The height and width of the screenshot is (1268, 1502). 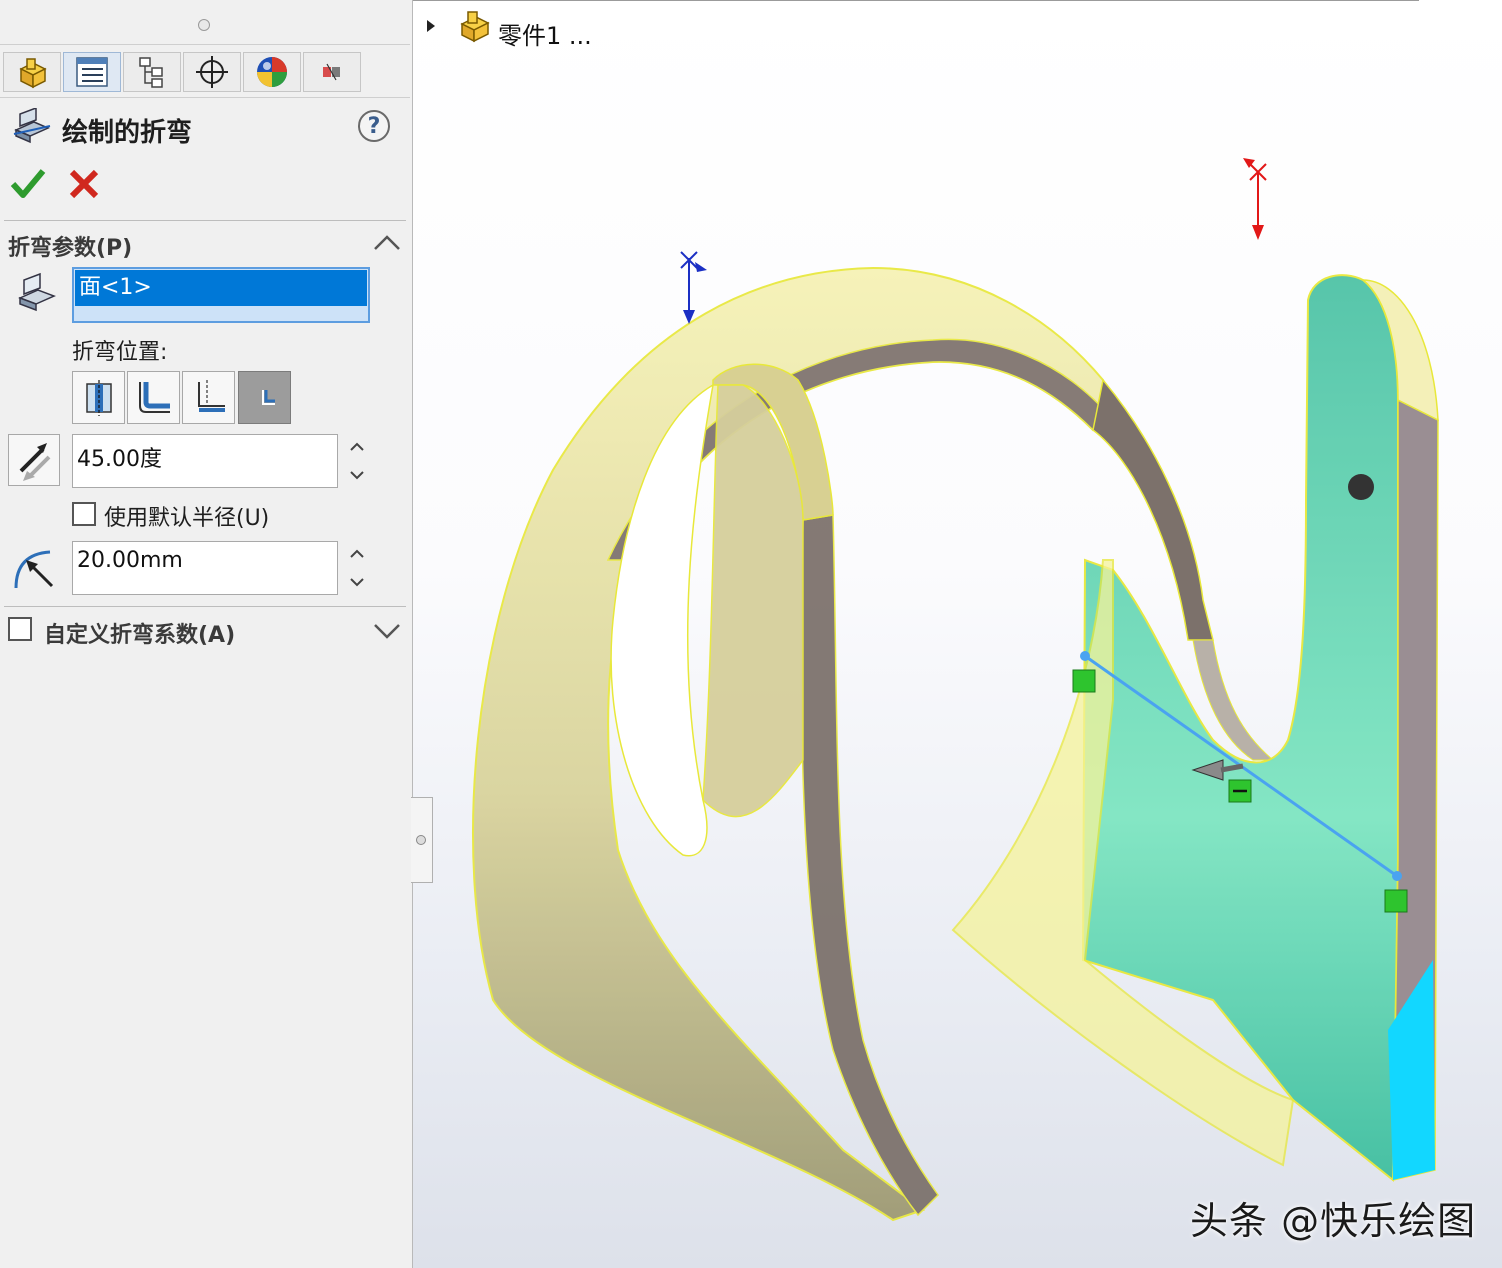 I want to click on close-icon, so click(x=84, y=184).